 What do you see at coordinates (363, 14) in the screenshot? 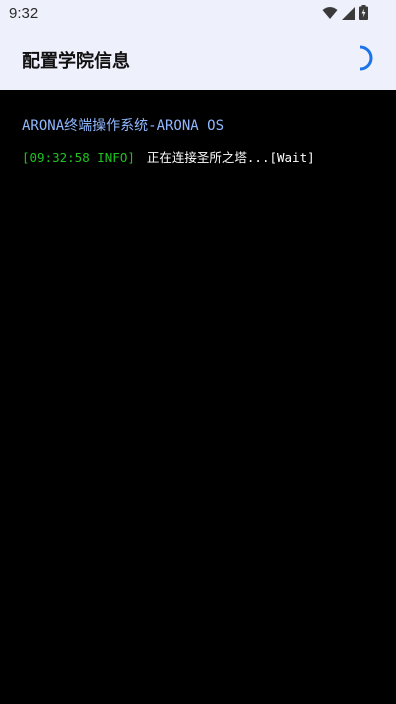
I see `battery-charging-icon` at bounding box center [363, 14].